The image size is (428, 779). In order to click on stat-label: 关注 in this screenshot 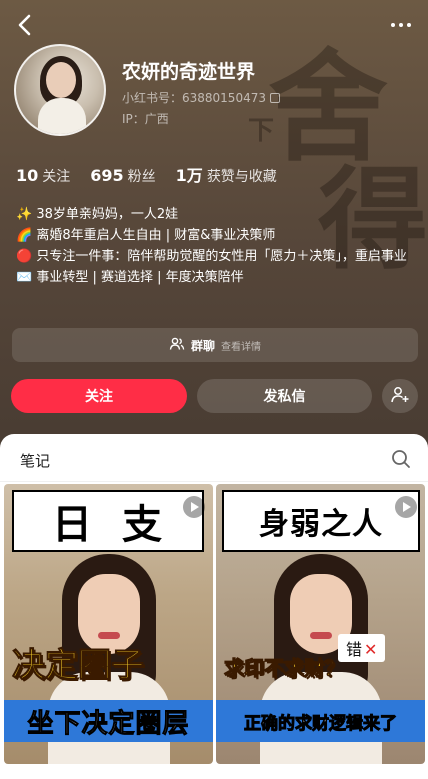, I will do `click(56, 177)`.